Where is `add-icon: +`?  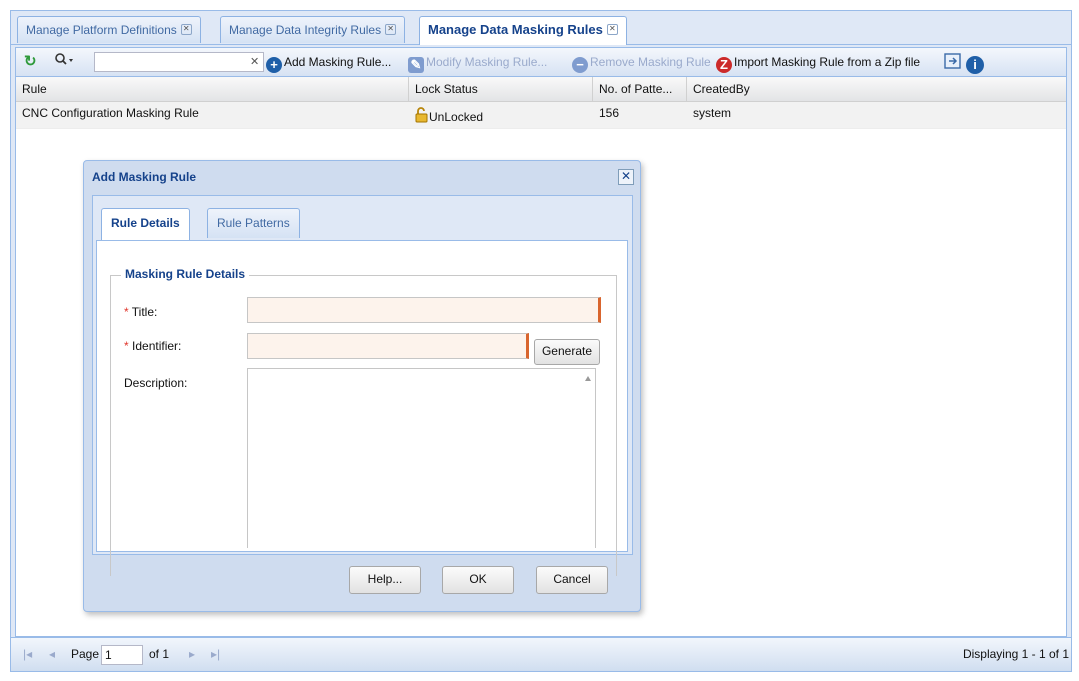
add-icon: + is located at coordinates (274, 65).